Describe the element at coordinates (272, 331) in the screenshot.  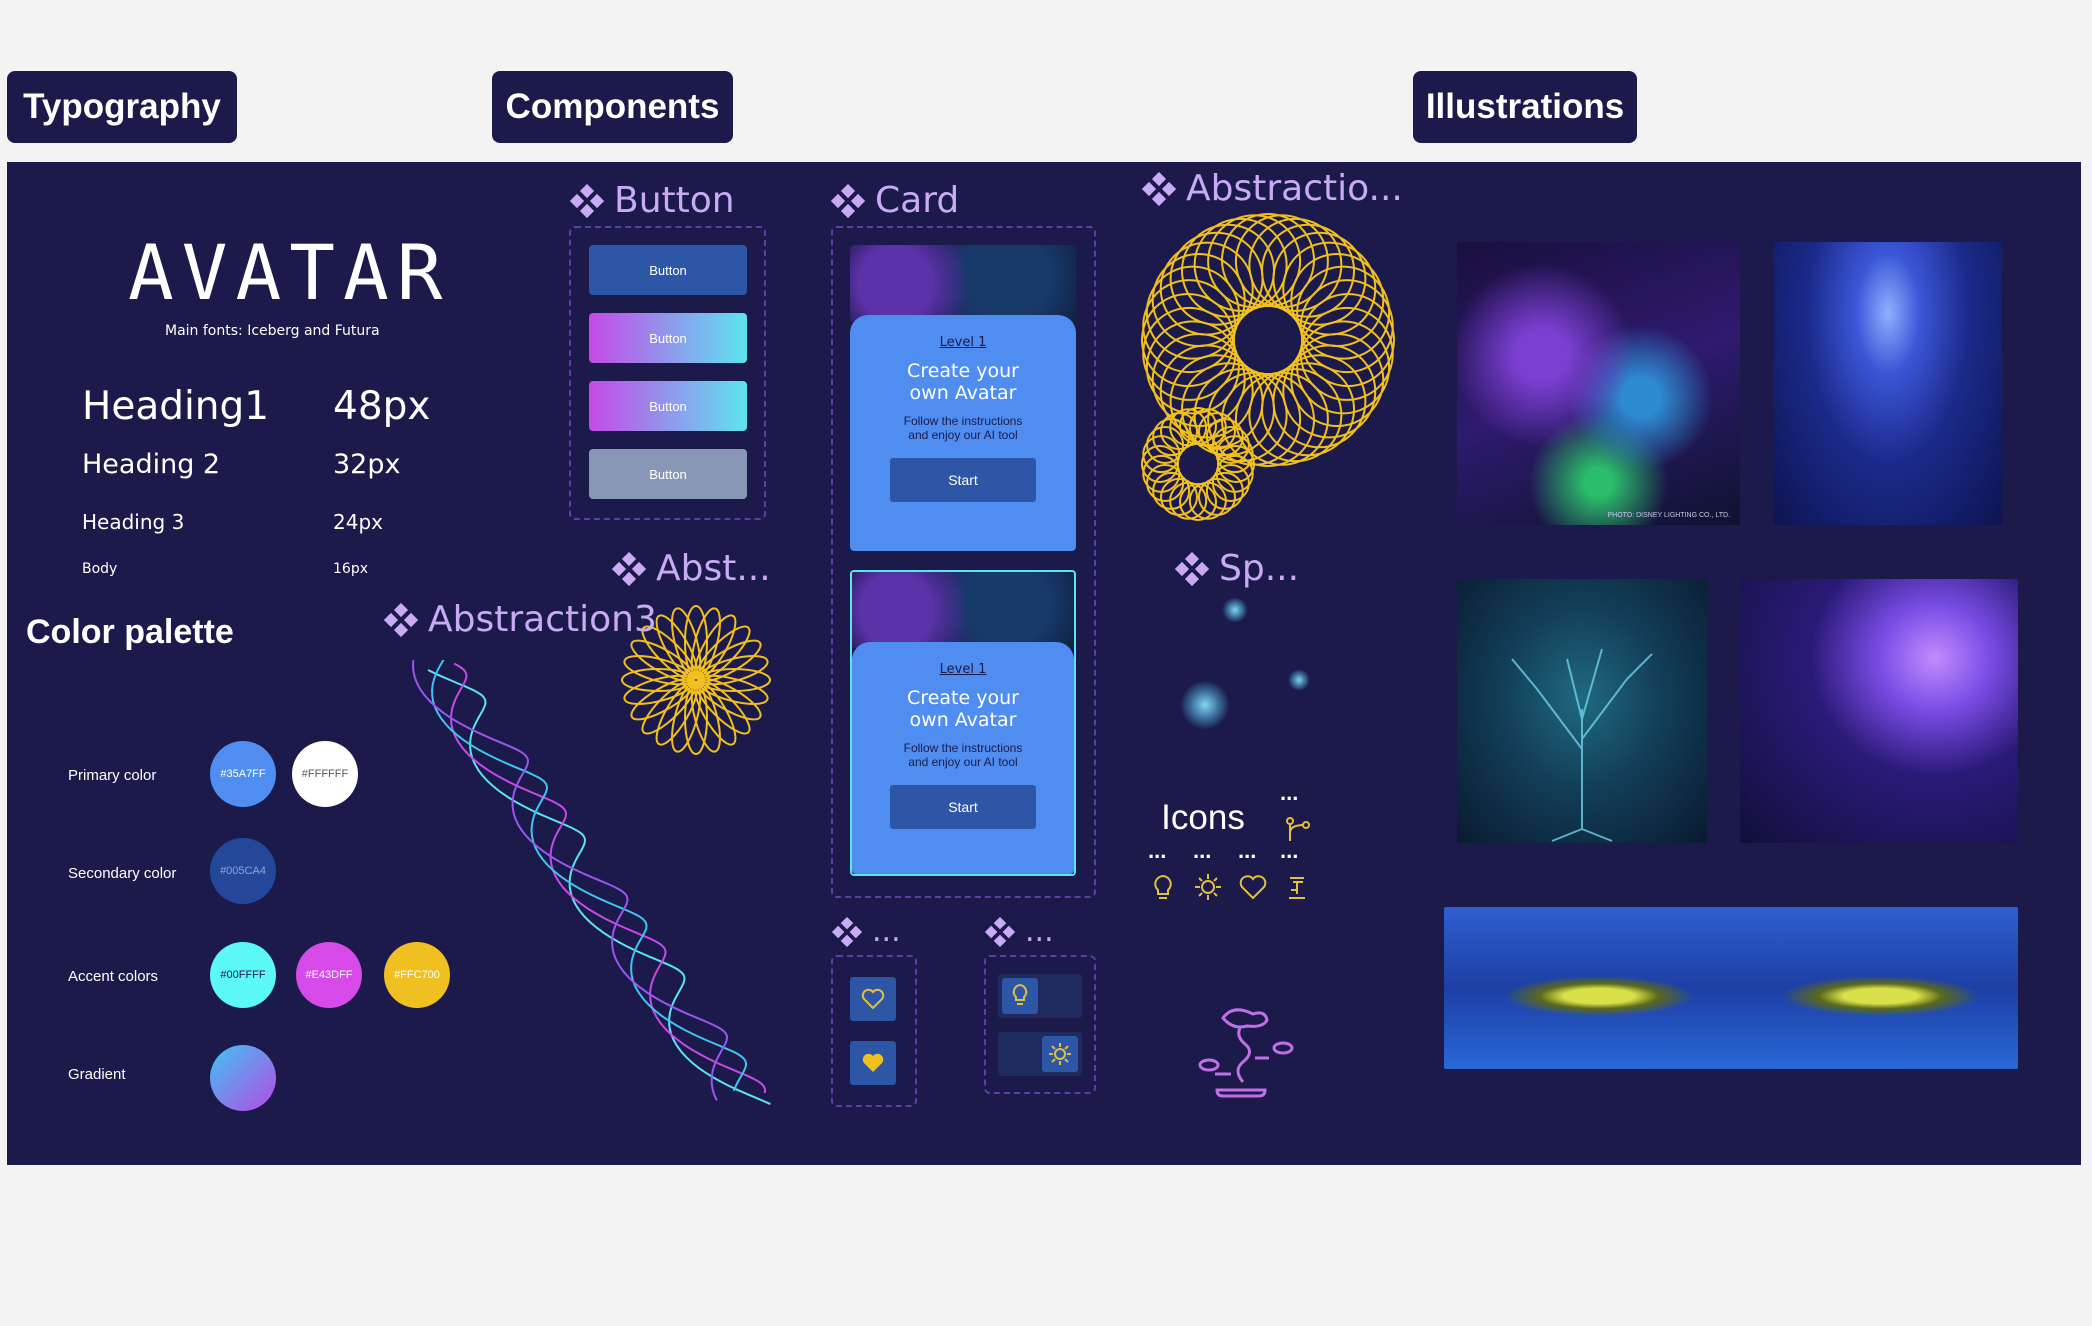
I see `fonts-note: Main fonts: Iceberg and Futura` at that location.